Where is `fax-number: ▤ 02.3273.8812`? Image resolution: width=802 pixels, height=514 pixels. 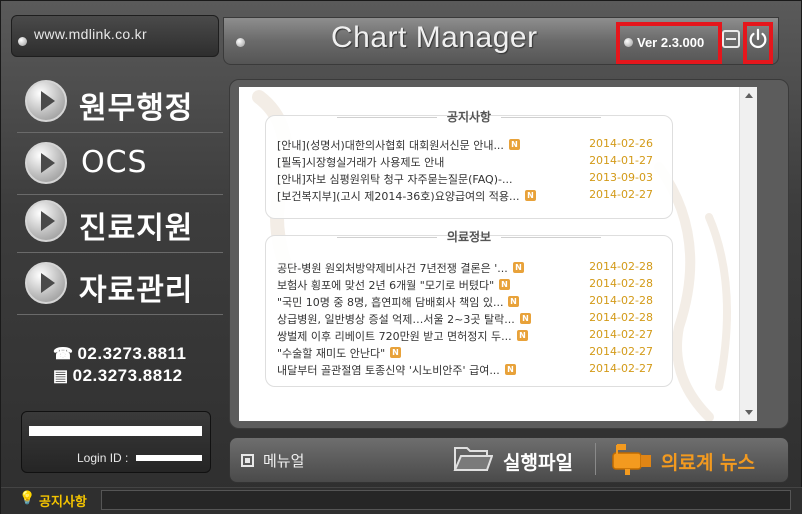
fax-number: ▤ 02.3273.8812 is located at coordinates (118, 376).